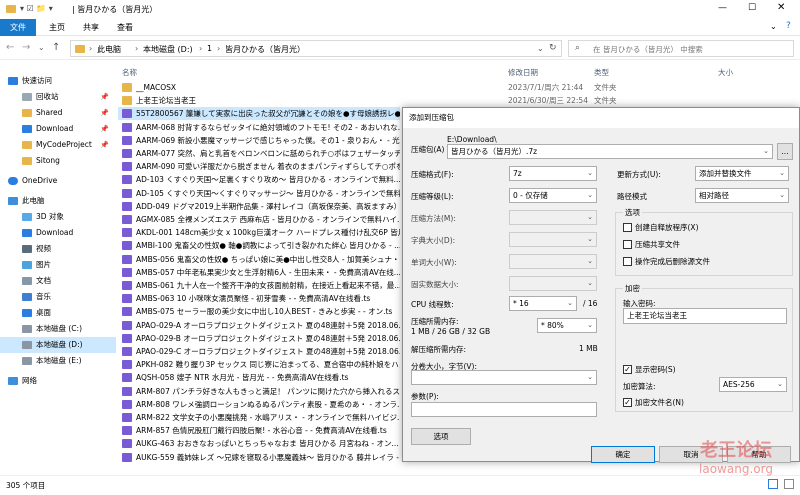  I want to click on sidebar-item-recycle-bin: 回收站 📌, so click(58, 97).